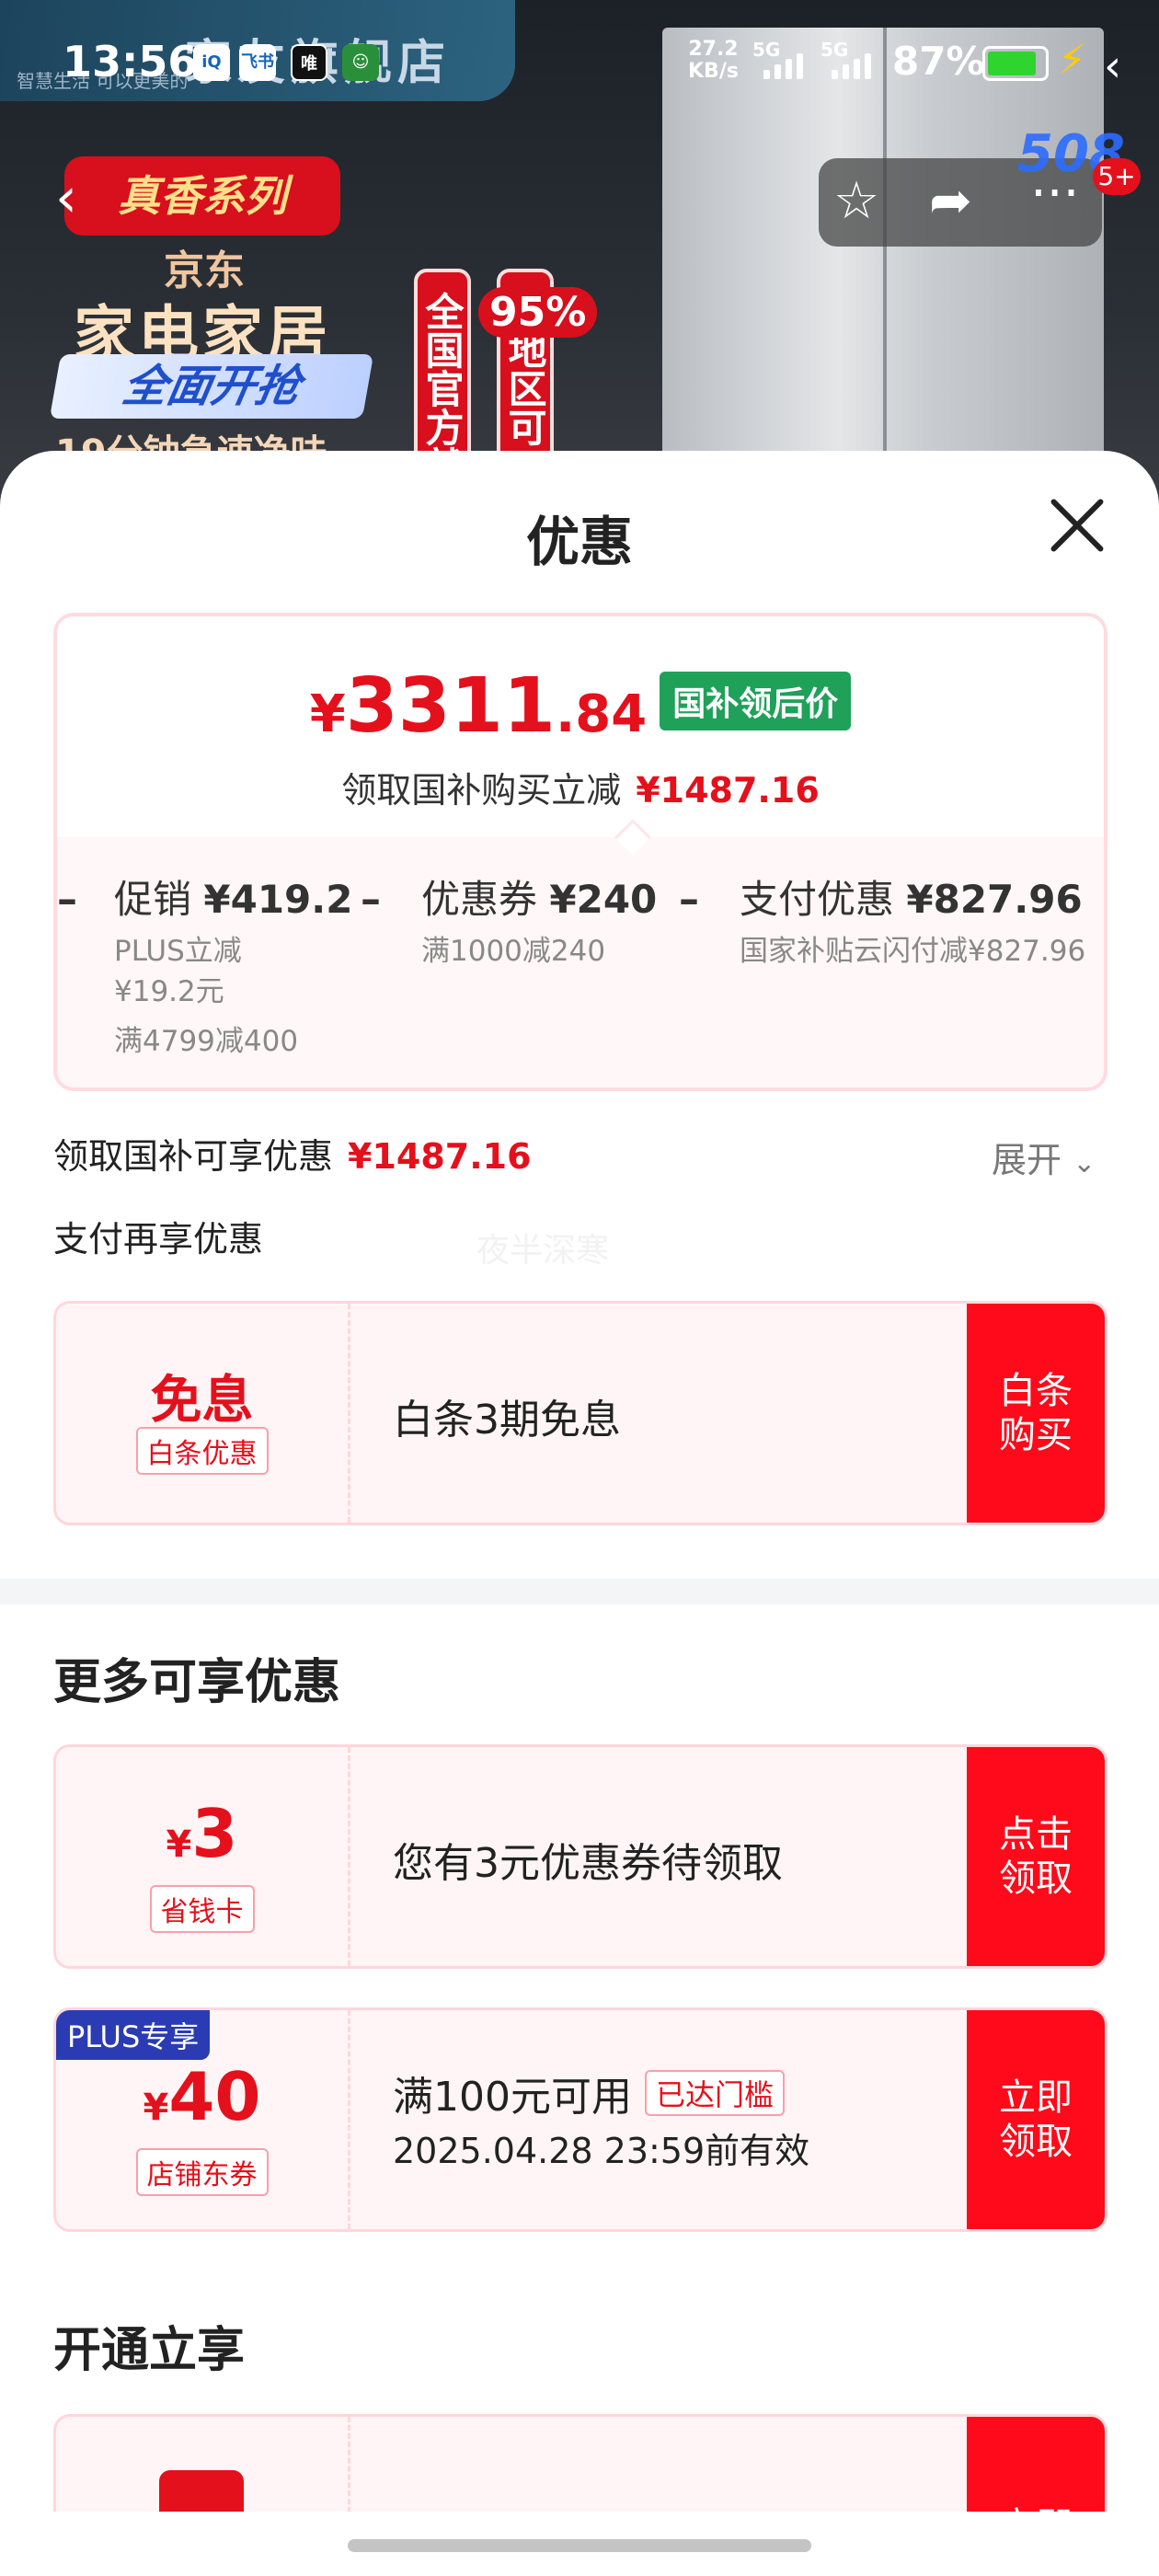  I want to click on app-icon-1: iQ, so click(211, 62).